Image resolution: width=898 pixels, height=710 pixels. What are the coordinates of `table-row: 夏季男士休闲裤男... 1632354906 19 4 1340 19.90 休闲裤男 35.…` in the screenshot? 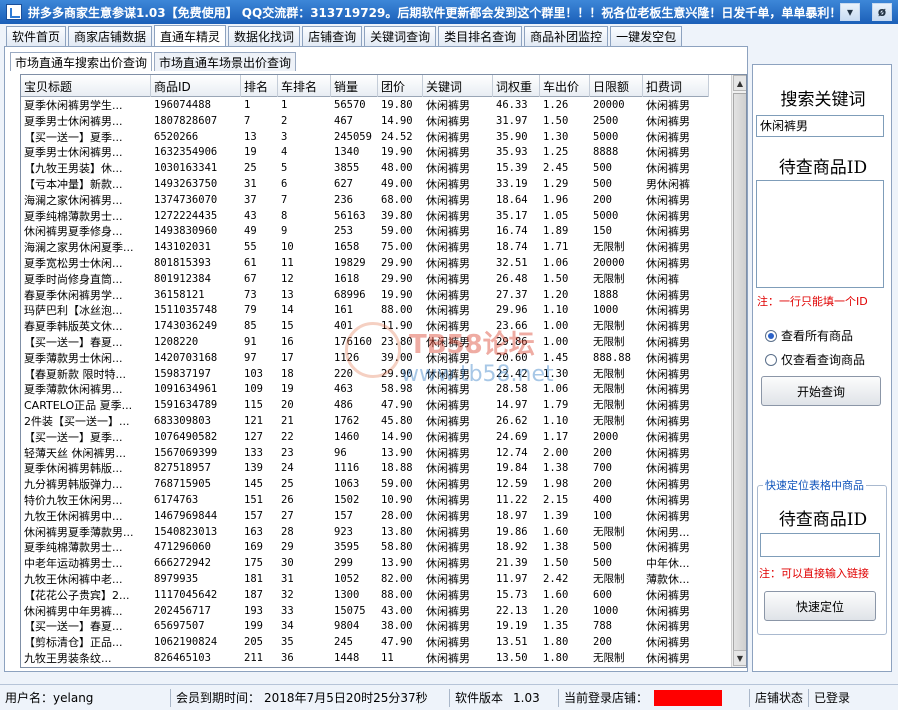 It's located at (365, 153).